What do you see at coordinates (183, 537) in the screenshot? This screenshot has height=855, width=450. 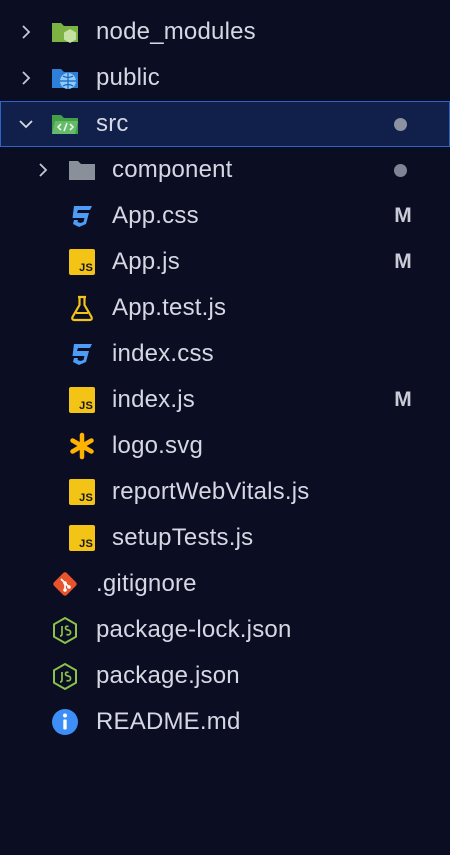 I see `tree-item-label: setupTests.js` at bounding box center [183, 537].